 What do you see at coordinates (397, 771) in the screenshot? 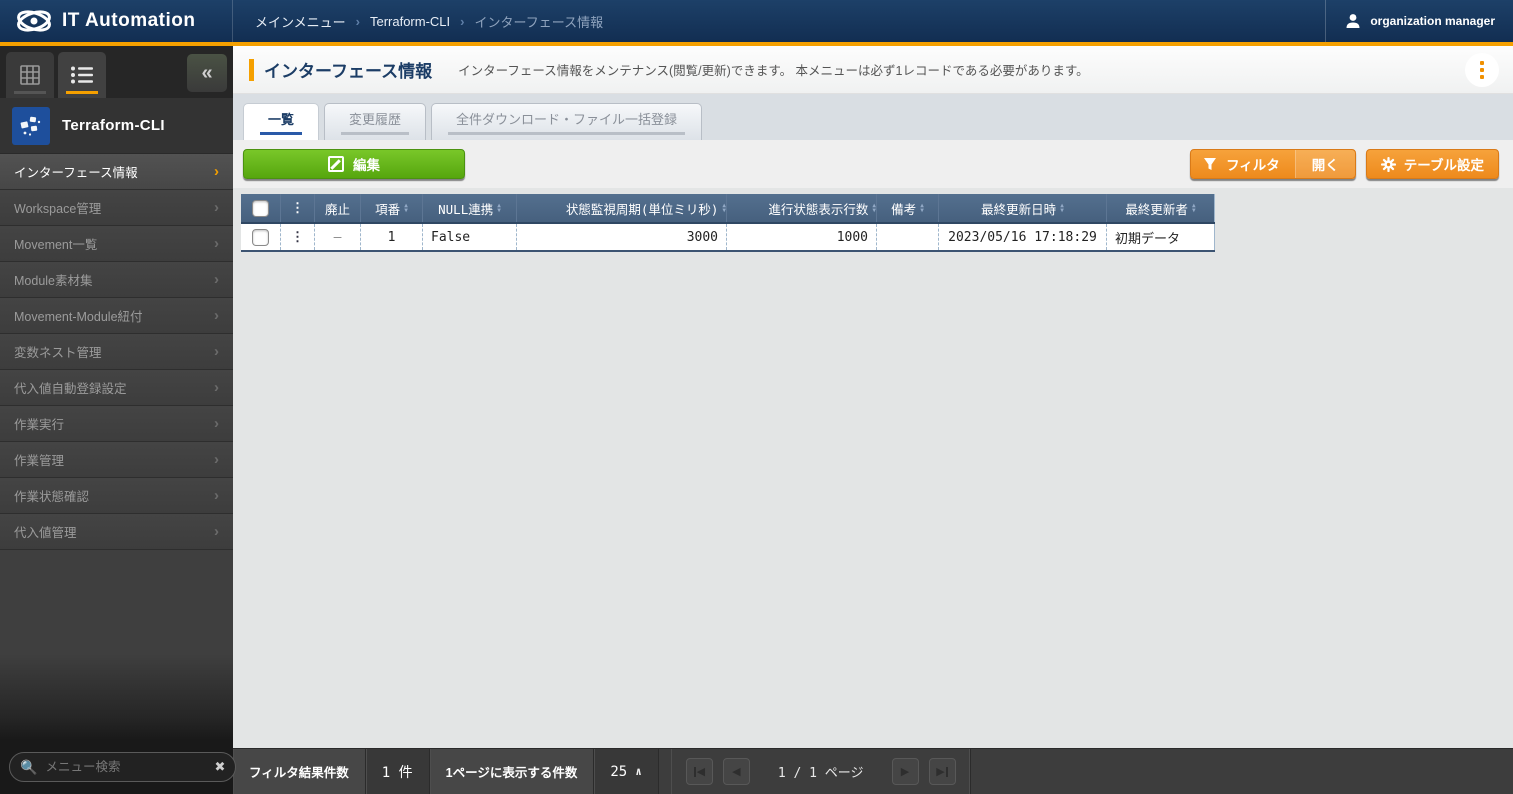
I see `filter-result-count: 1 件` at bounding box center [397, 771].